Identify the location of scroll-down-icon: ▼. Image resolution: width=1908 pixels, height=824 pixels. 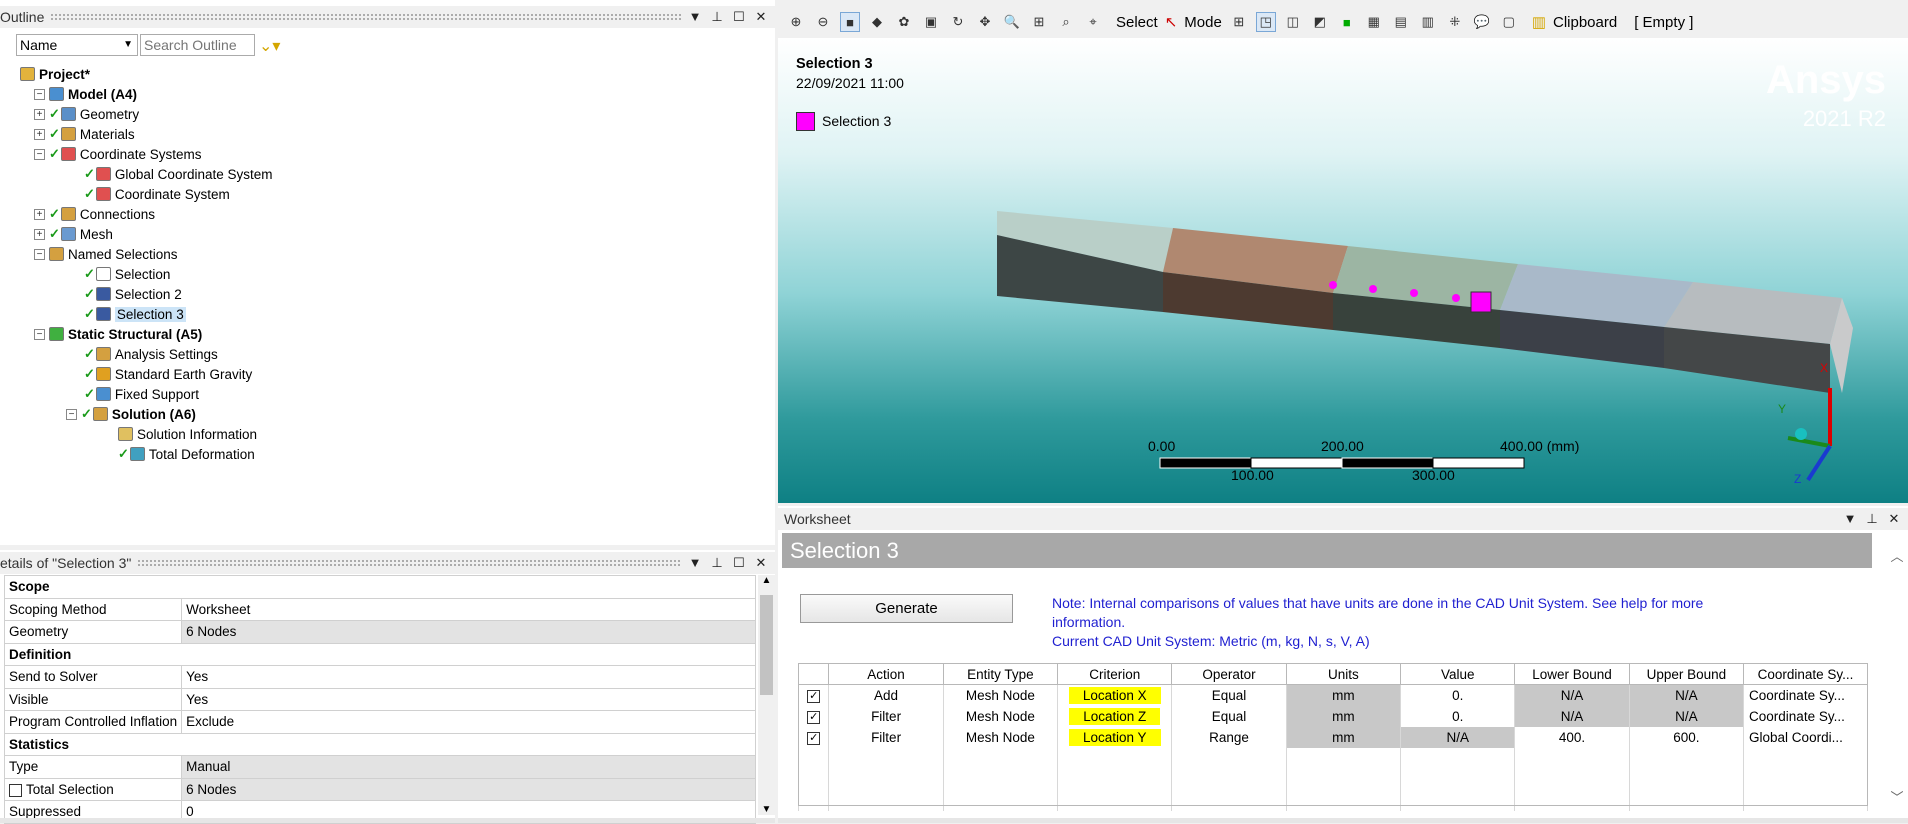
(766, 809).